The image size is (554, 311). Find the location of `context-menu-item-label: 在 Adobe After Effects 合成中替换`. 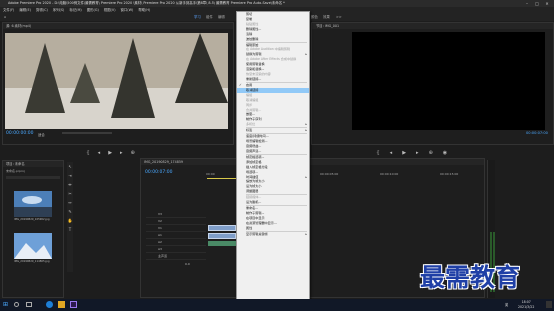

context-menu-item-label: 在 Adobe After Effects 合成中替换 is located at coordinates (271, 59).